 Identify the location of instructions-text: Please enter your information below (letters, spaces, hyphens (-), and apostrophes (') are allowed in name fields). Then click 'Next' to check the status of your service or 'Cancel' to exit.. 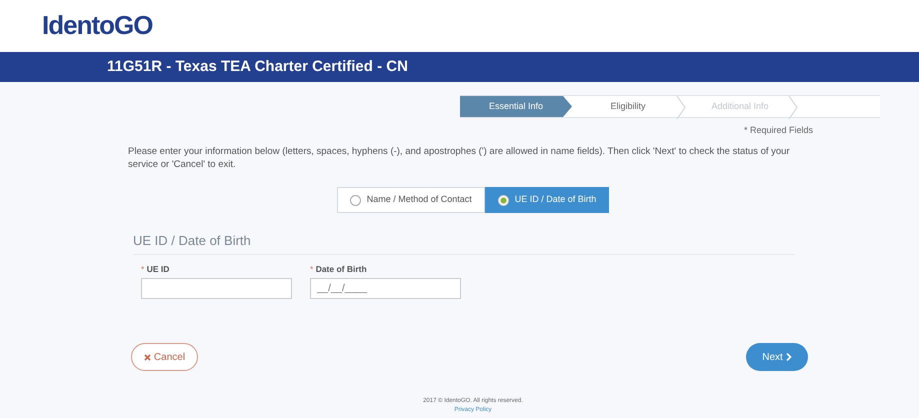
(459, 158).